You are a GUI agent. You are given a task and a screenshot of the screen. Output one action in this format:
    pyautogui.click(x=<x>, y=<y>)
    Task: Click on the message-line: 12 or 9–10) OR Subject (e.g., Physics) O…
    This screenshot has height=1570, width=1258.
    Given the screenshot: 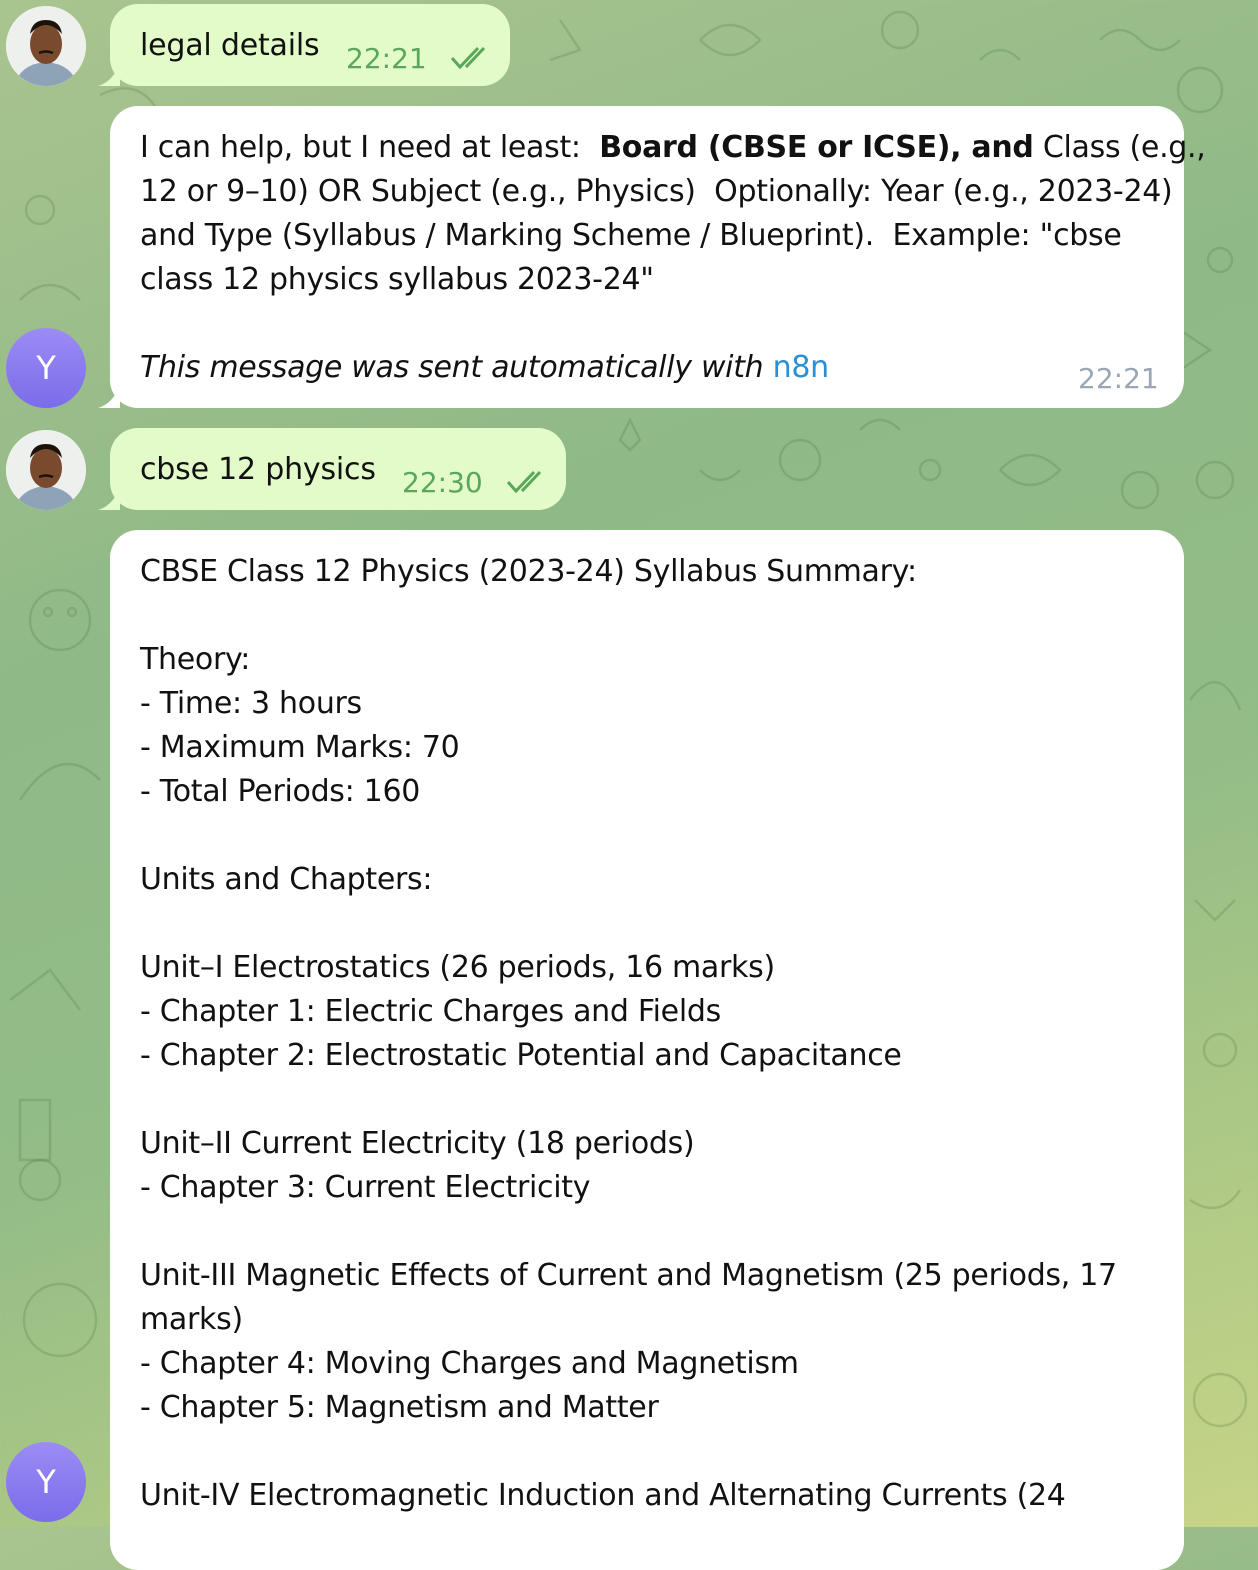 What is the action you would take?
    pyautogui.click(x=656, y=191)
    